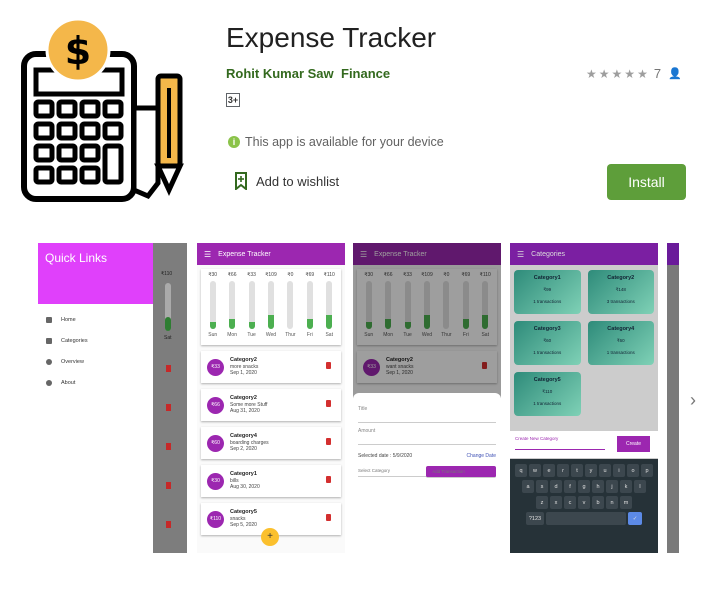 The width and height of the screenshot is (714, 593). Describe the element at coordinates (634, 73) in the screenshot. I see `rating: ★ ★ ★ ★ ★ 7 👤` at that location.